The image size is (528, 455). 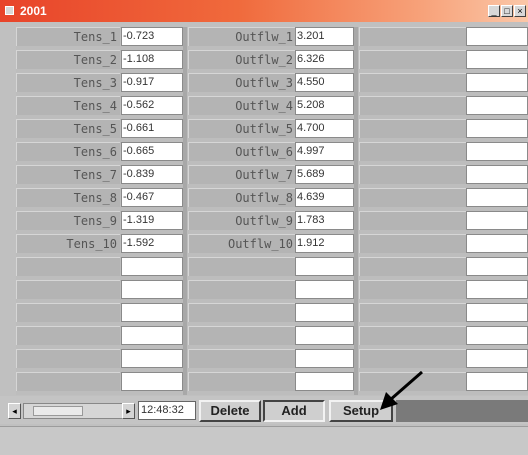 What do you see at coordinates (152, 82) in the screenshot?
I see `tens-value: -0.917` at bounding box center [152, 82].